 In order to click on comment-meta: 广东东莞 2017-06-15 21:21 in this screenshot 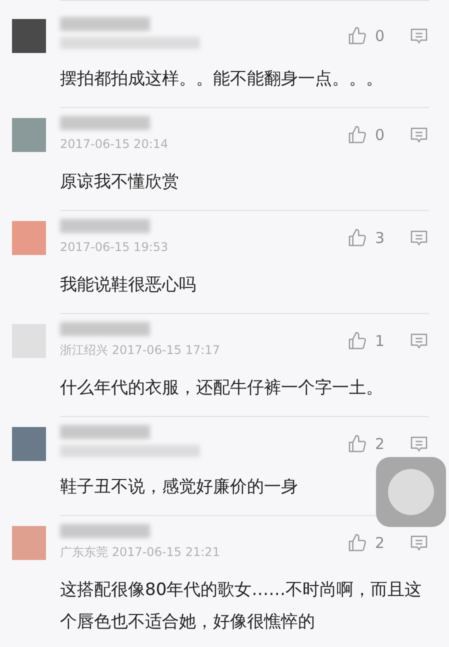, I will do `click(140, 552)`.